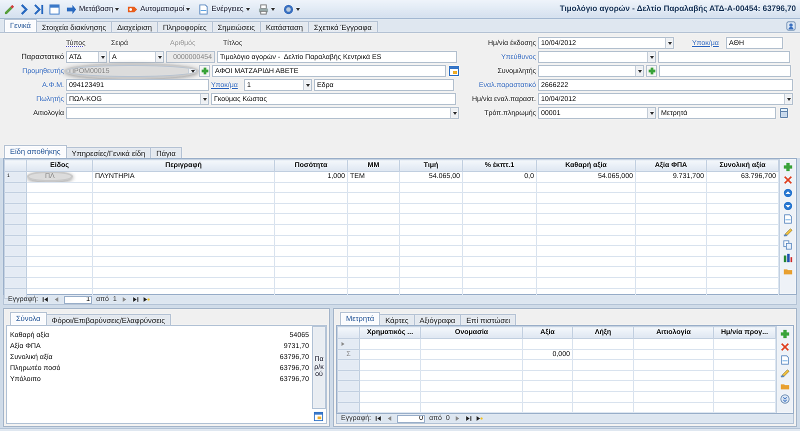  Describe the element at coordinates (788, 193) in the screenshot. I see `move-up-icon` at that location.